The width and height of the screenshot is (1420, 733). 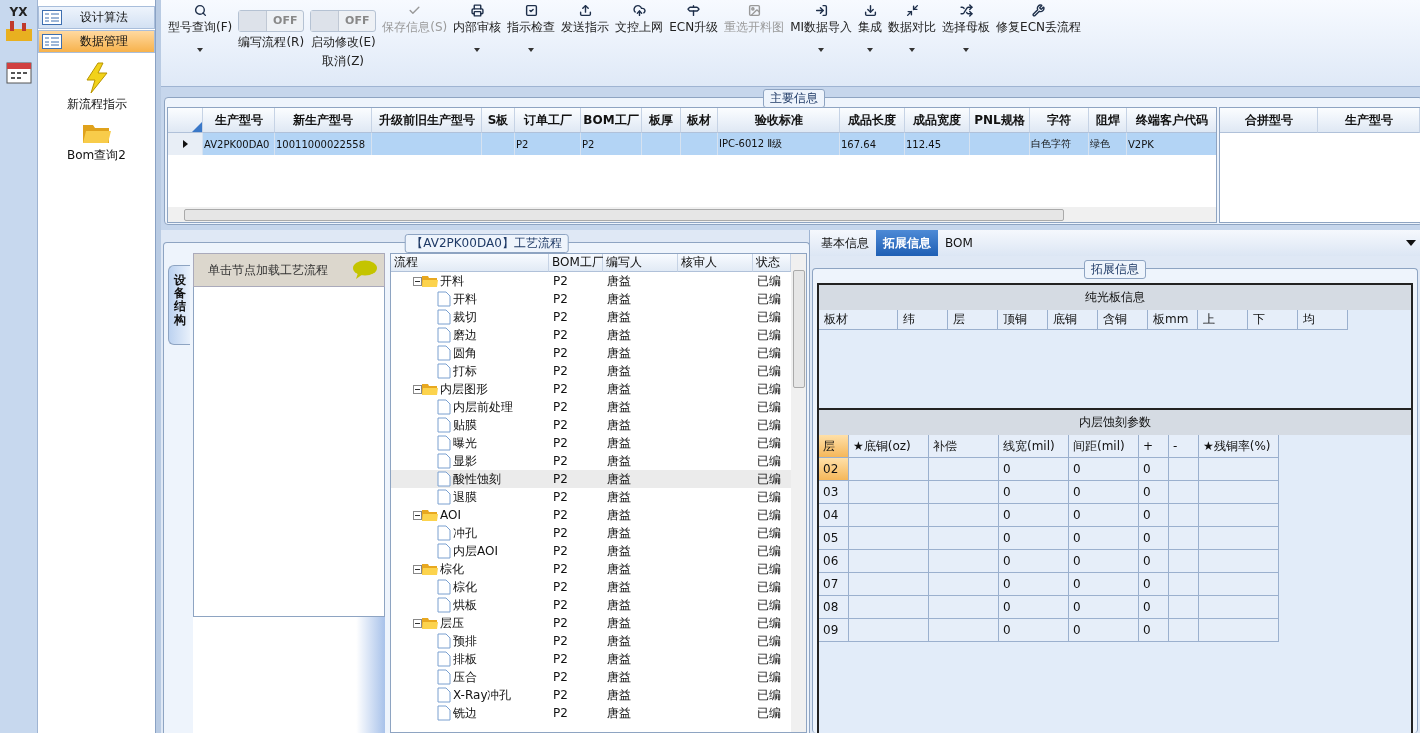 I want to click on toolbar-button: 内部审核, so click(x=477, y=28).